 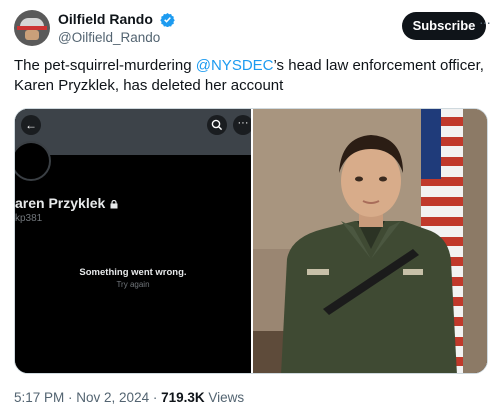 What do you see at coordinates (33, 161) in the screenshot?
I see `profile-avatar` at bounding box center [33, 161].